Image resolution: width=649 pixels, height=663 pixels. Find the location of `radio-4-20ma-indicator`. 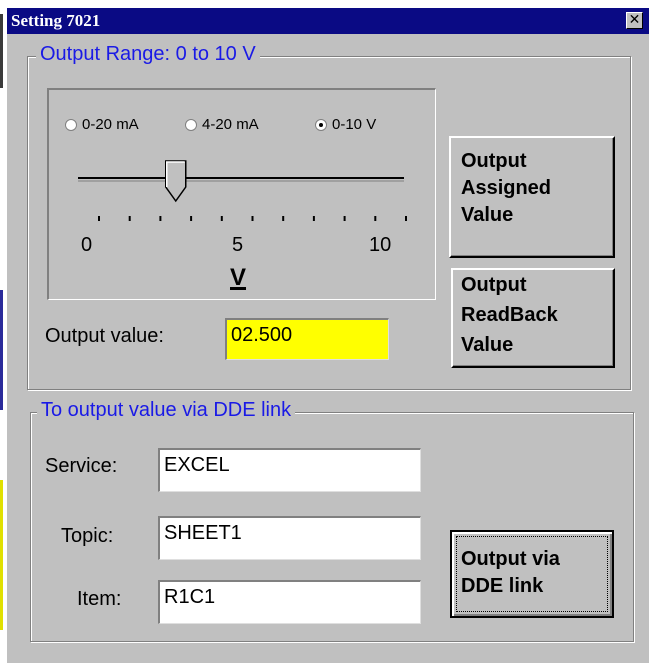

radio-4-20ma-indicator is located at coordinates (191, 124).